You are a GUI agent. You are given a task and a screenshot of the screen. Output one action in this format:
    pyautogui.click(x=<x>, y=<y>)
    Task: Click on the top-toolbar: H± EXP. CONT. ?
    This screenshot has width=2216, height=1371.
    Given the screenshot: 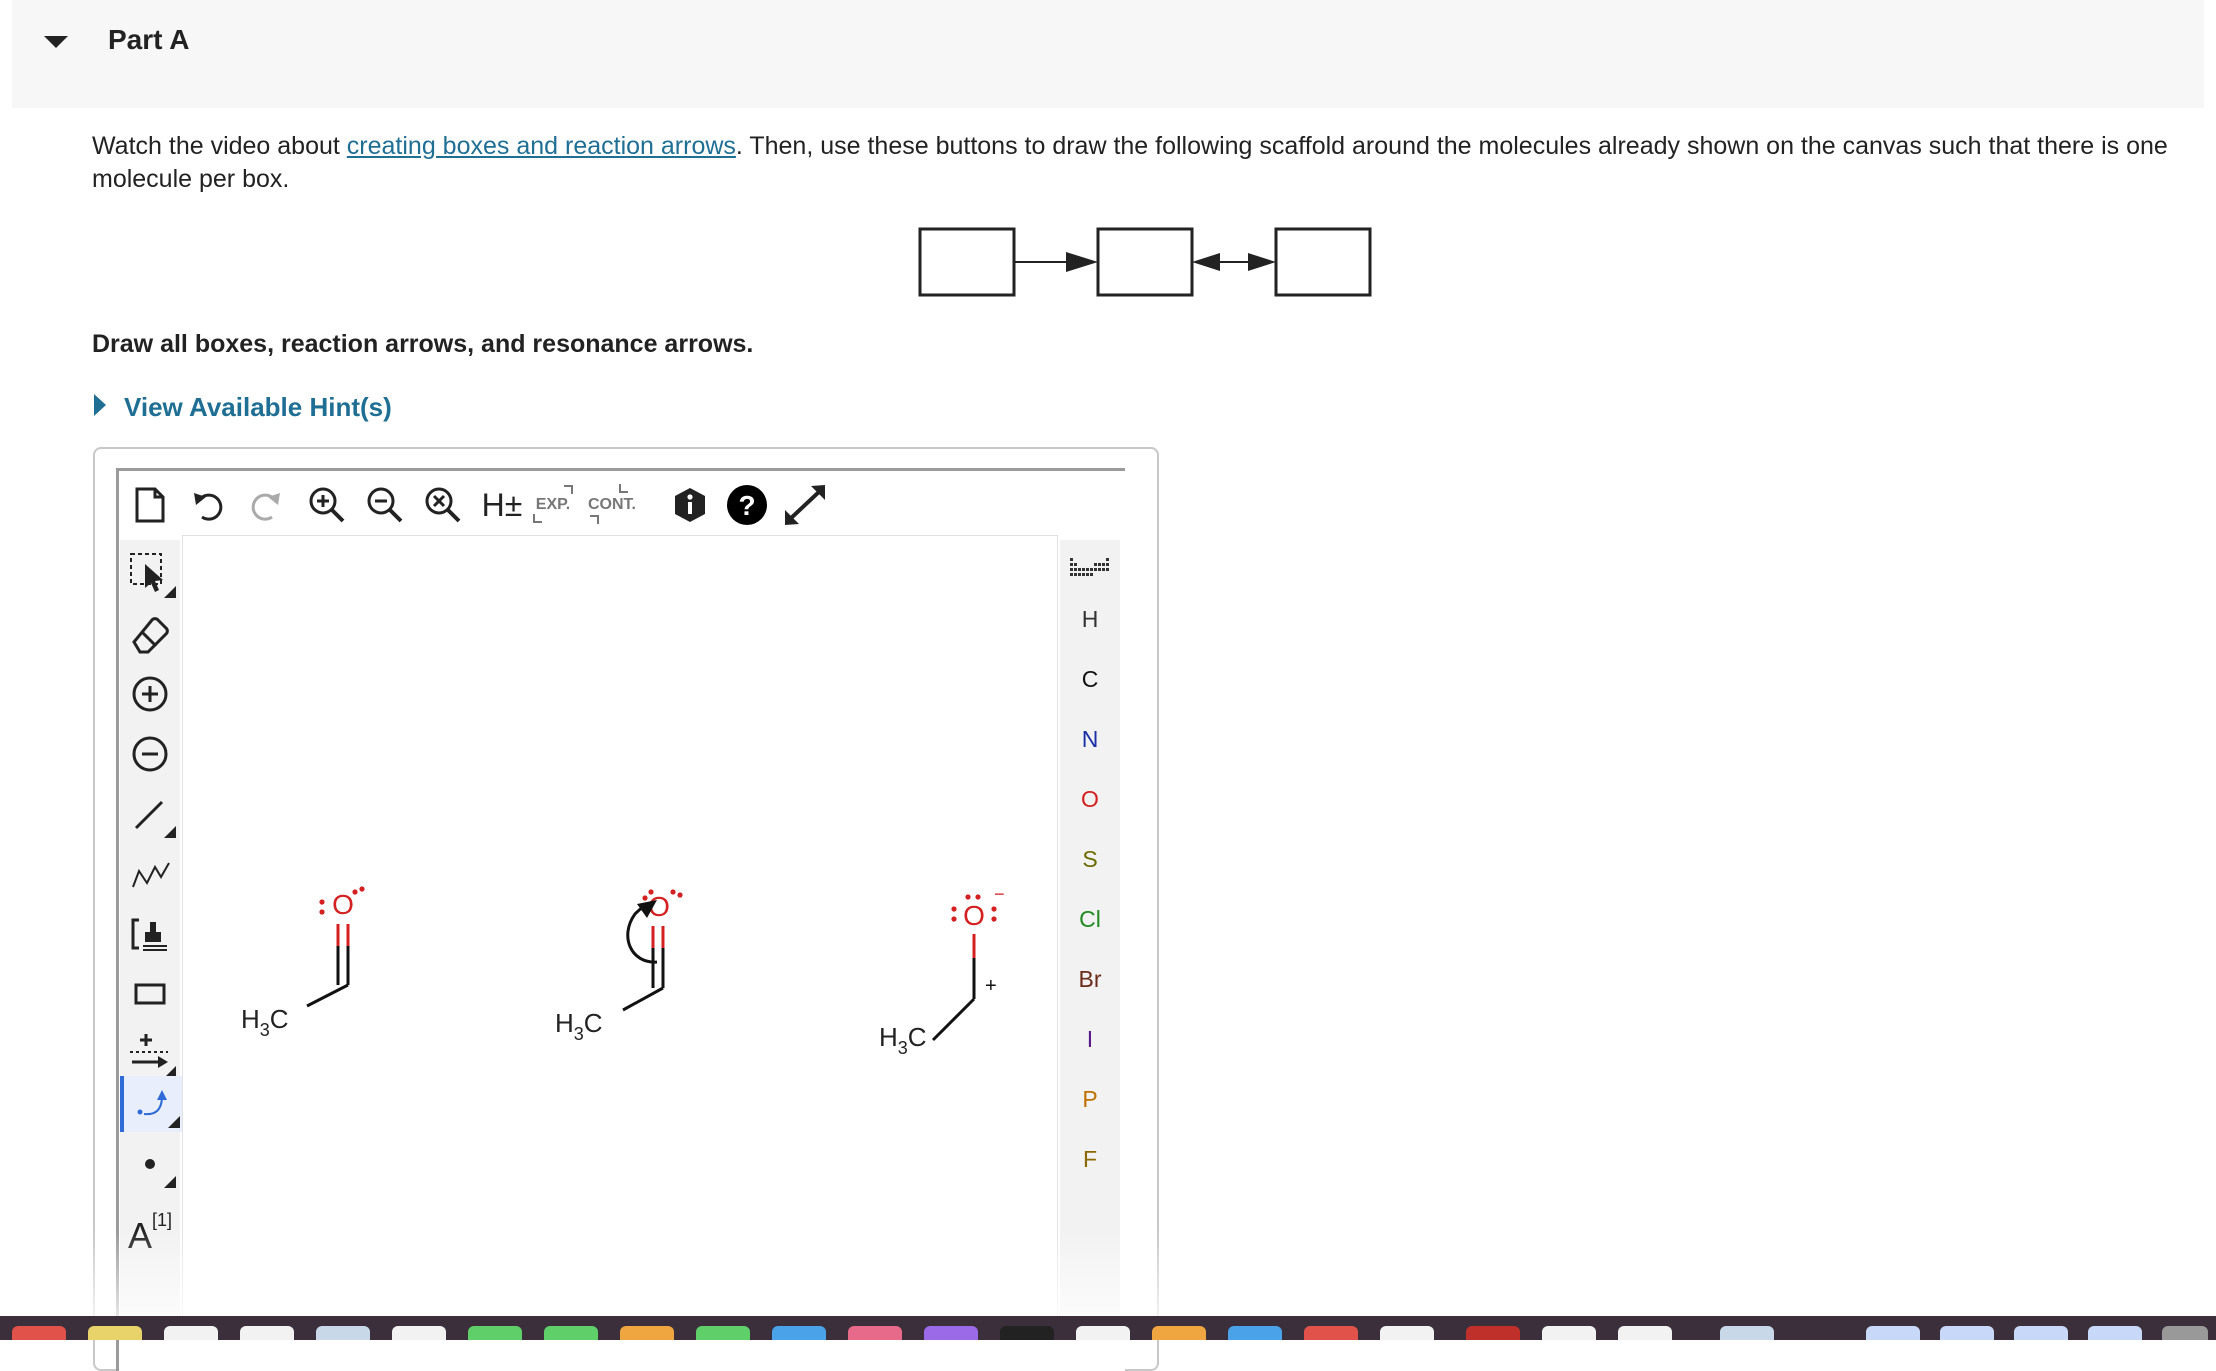 What is the action you would take?
    pyautogui.click(x=485, y=506)
    